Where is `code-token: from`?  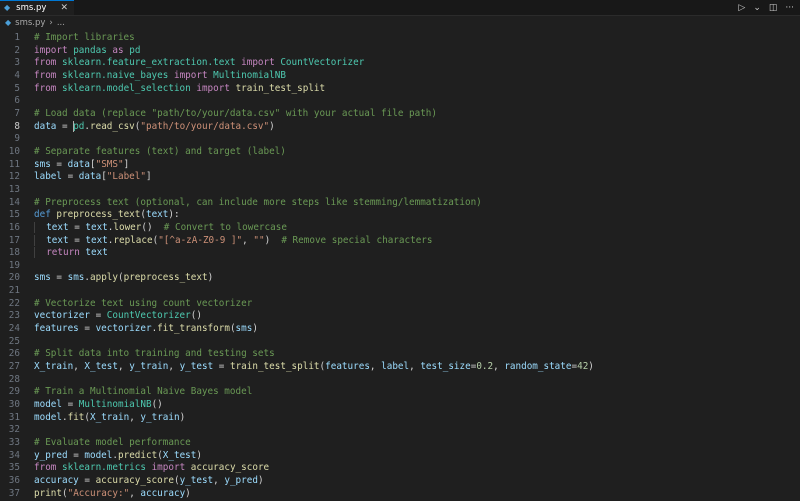 code-token: from is located at coordinates (45, 88).